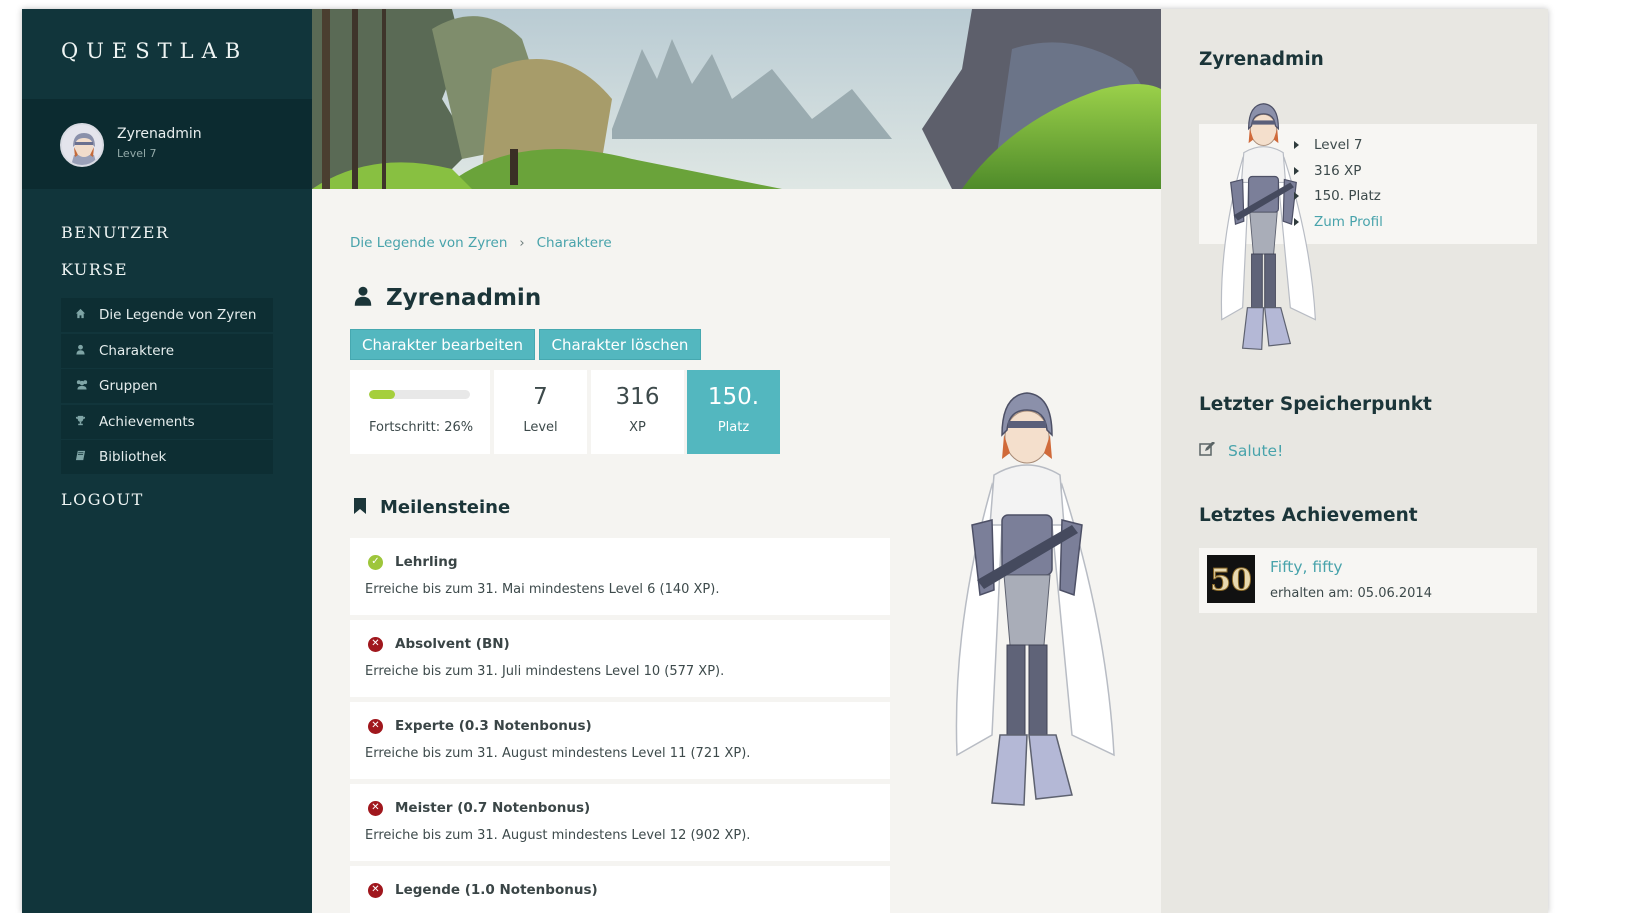  What do you see at coordinates (128, 386) in the screenshot?
I see `sidebar-item-label: Gruppen` at bounding box center [128, 386].